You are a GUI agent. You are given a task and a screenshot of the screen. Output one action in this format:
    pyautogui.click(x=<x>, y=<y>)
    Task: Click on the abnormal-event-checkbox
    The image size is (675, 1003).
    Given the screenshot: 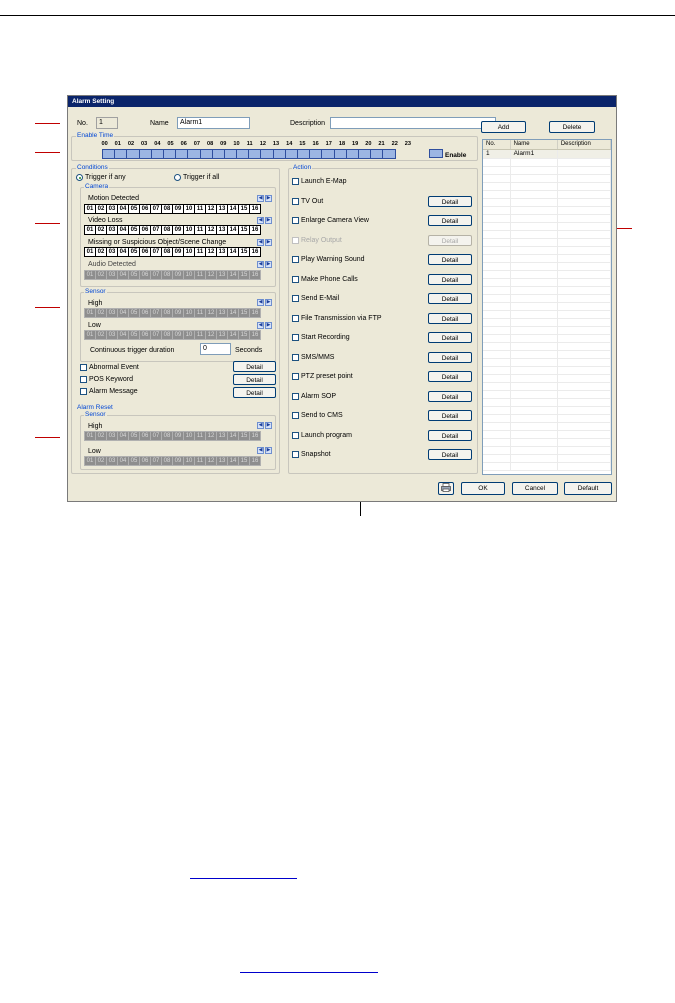 What is the action you would take?
    pyautogui.click(x=83, y=367)
    